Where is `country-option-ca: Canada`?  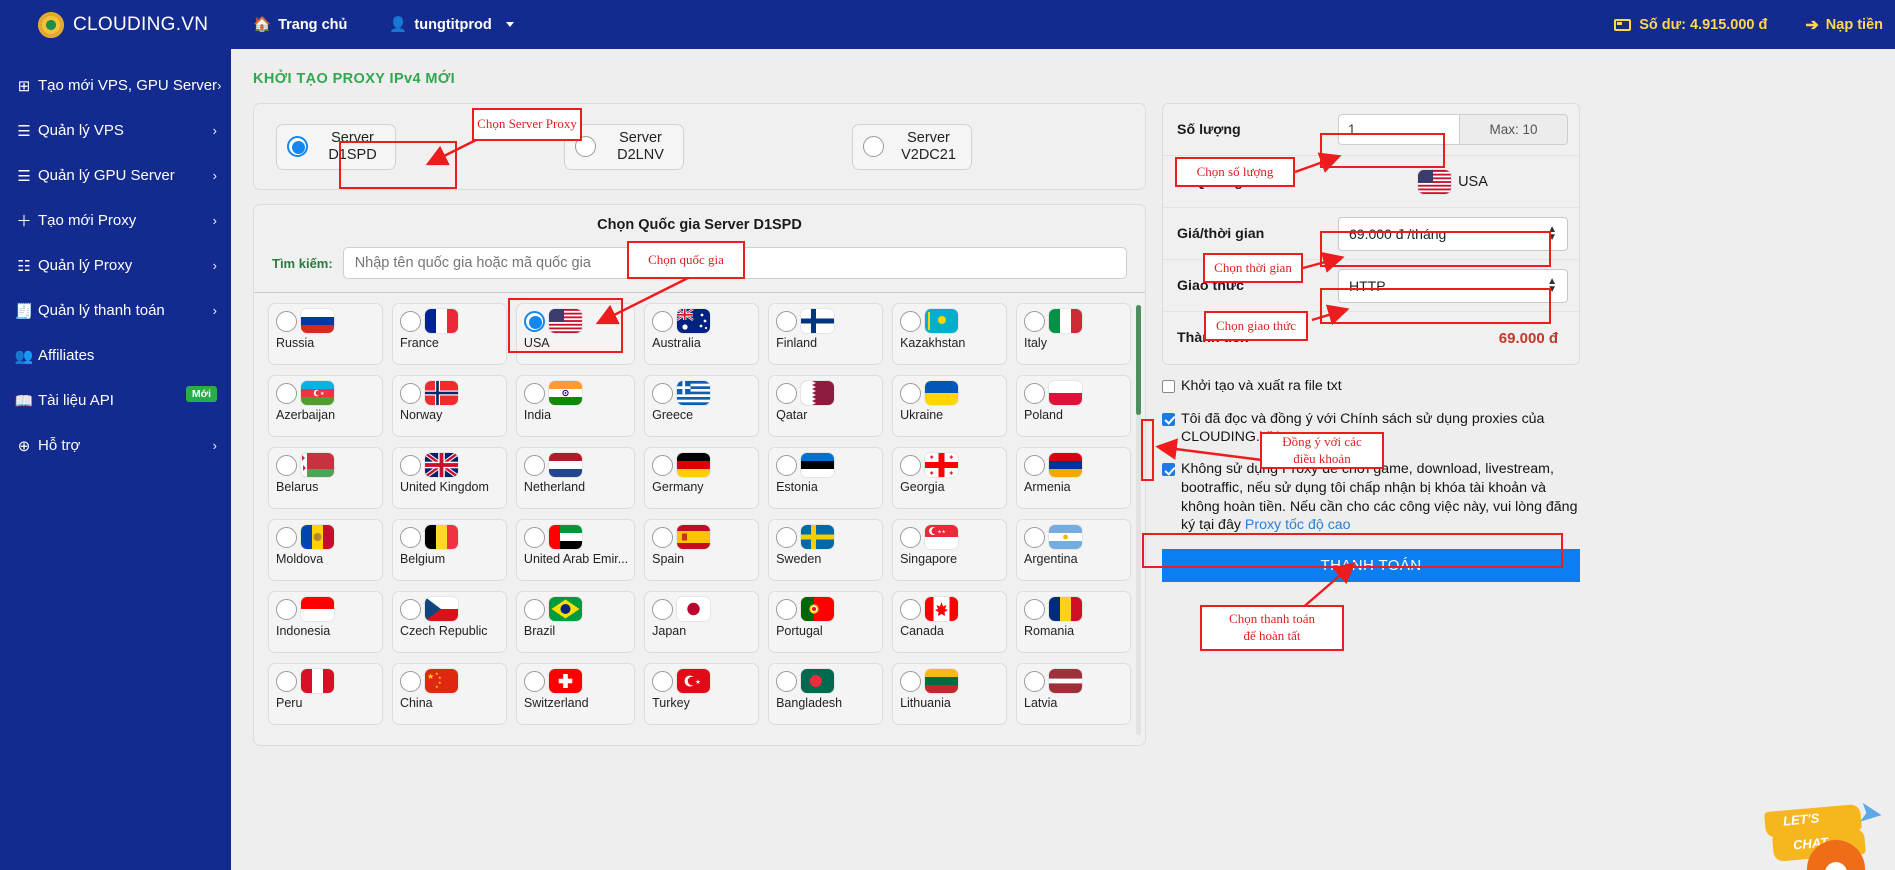
country-option-ca: Canada is located at coordinates (950, 622).